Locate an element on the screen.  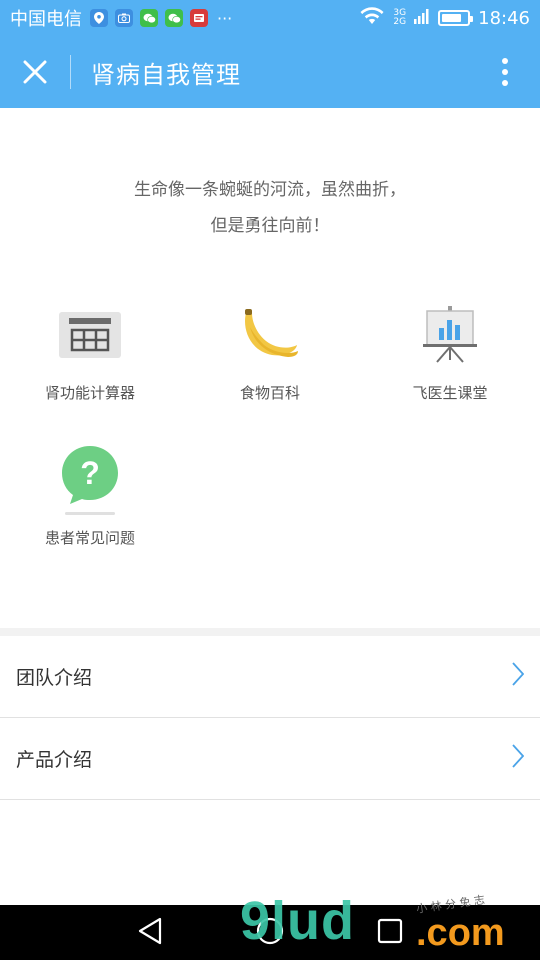
clock: 18:46 is located at coordinates (504, 18).